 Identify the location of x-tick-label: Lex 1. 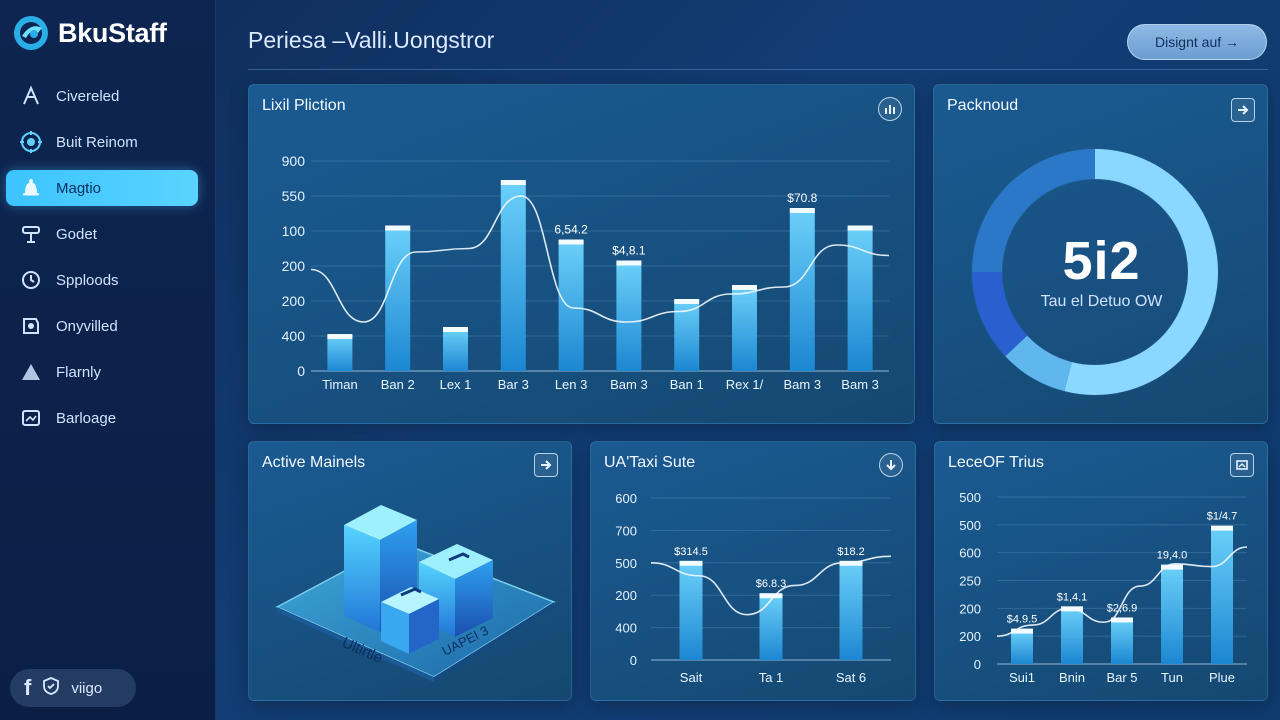
(456, 384).